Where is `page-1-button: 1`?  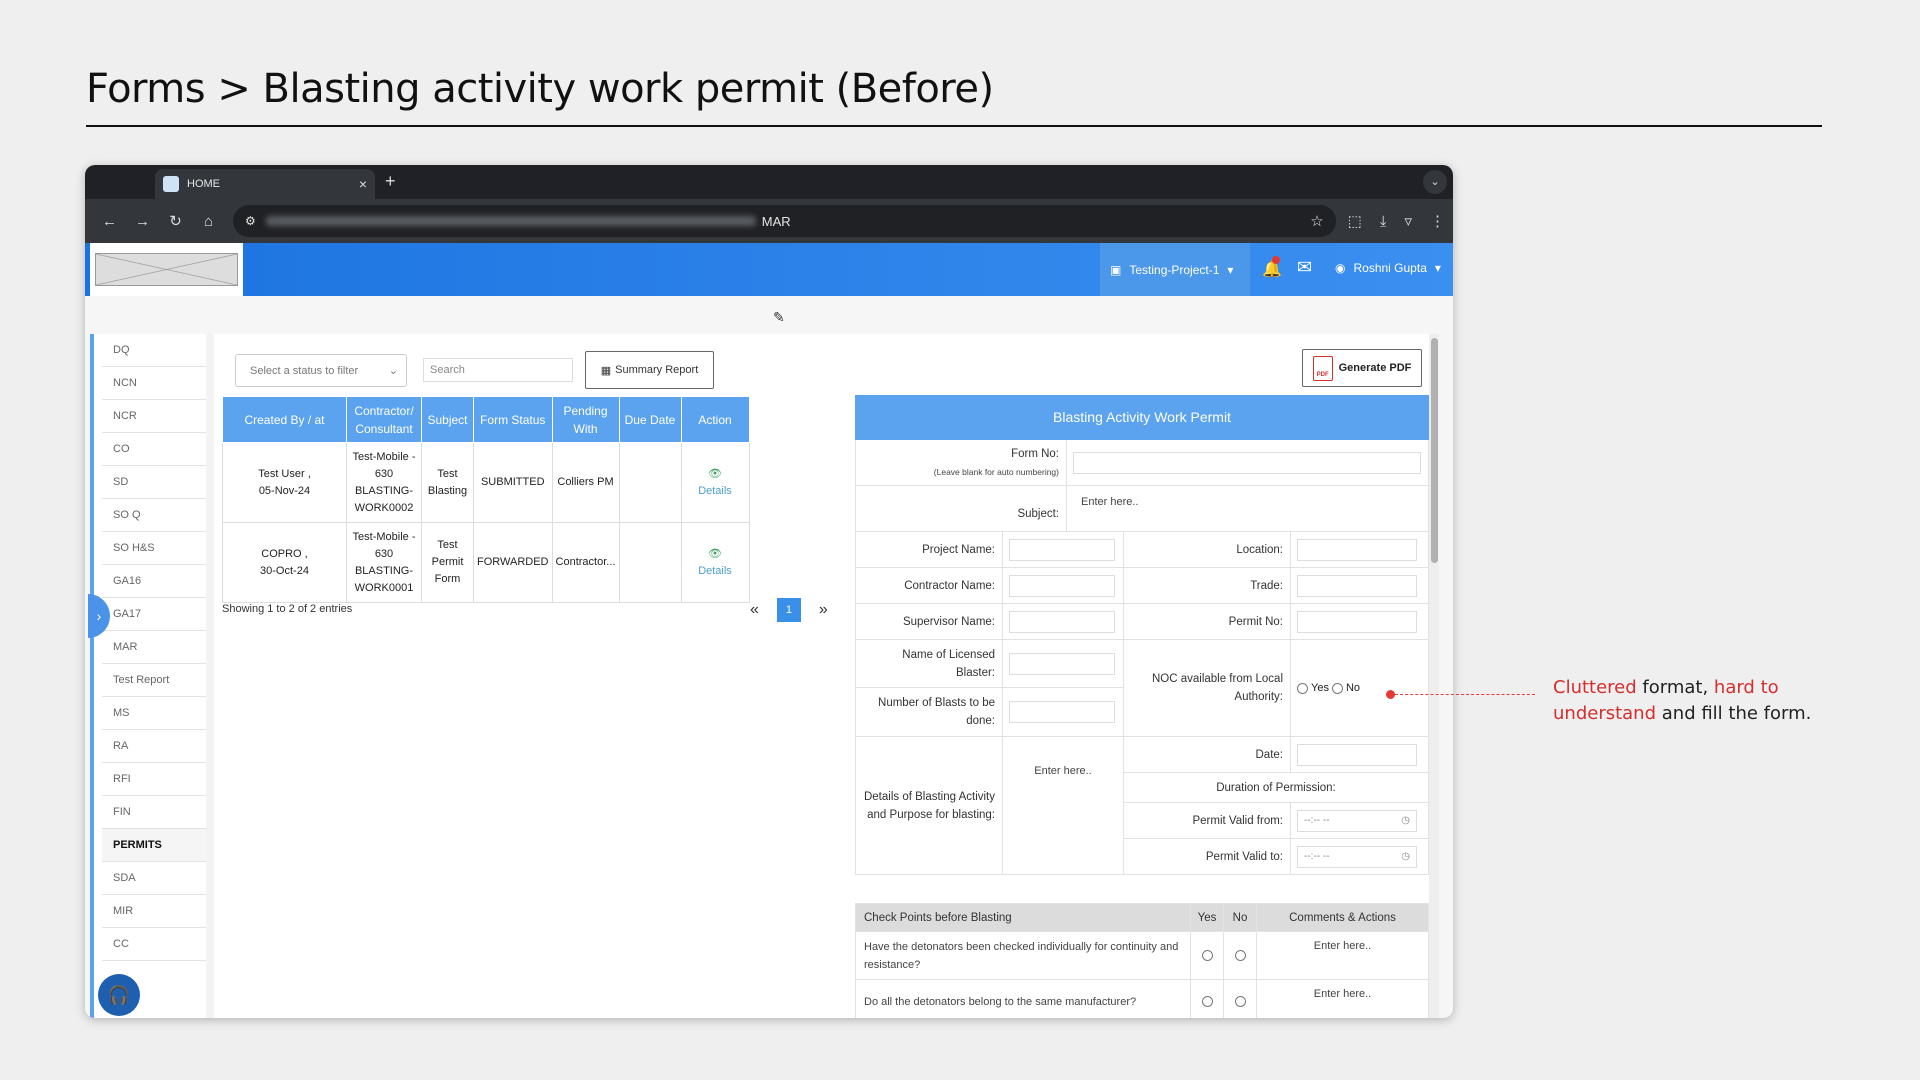 page-1-button: 1 is located at coordinates (788, 610).